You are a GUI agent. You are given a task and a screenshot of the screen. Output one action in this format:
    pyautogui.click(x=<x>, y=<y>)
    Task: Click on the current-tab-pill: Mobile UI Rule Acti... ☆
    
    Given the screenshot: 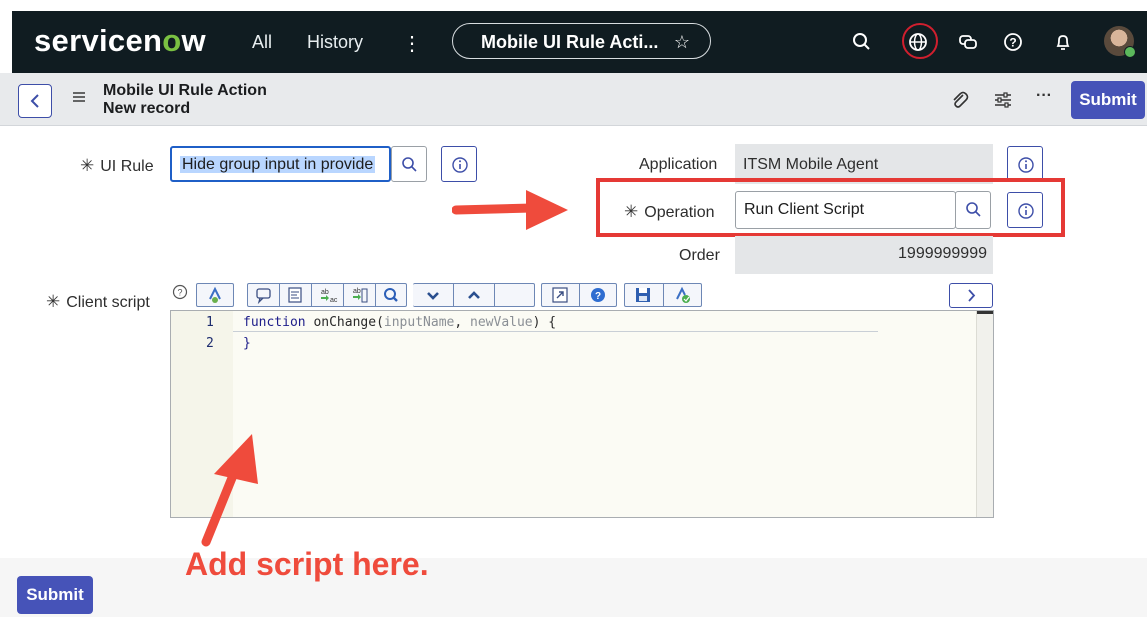 What is the action you would take?
    pyautogui.click(x=581, y=41)
    